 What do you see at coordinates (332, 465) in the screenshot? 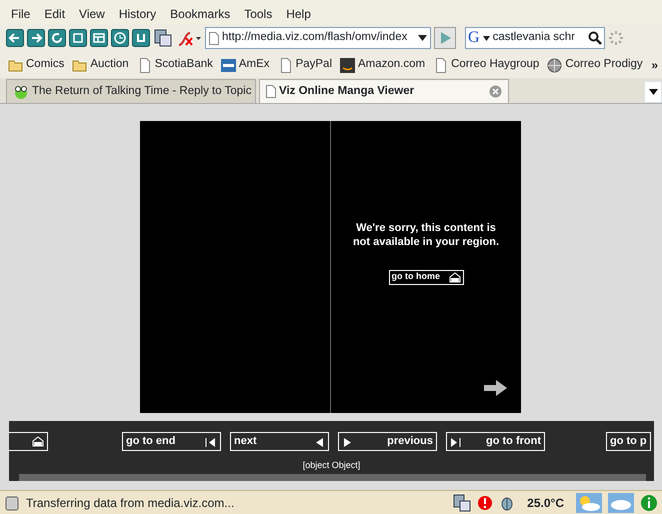
I see `caption-text: [object Object]` at bounding box center [332, 465].